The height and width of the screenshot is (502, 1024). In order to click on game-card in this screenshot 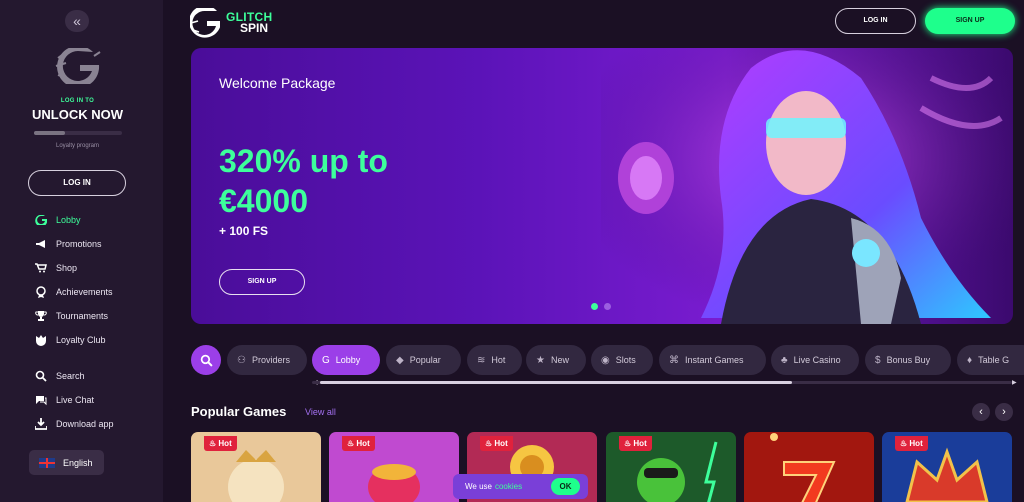, I will do `click(809, 467)`.